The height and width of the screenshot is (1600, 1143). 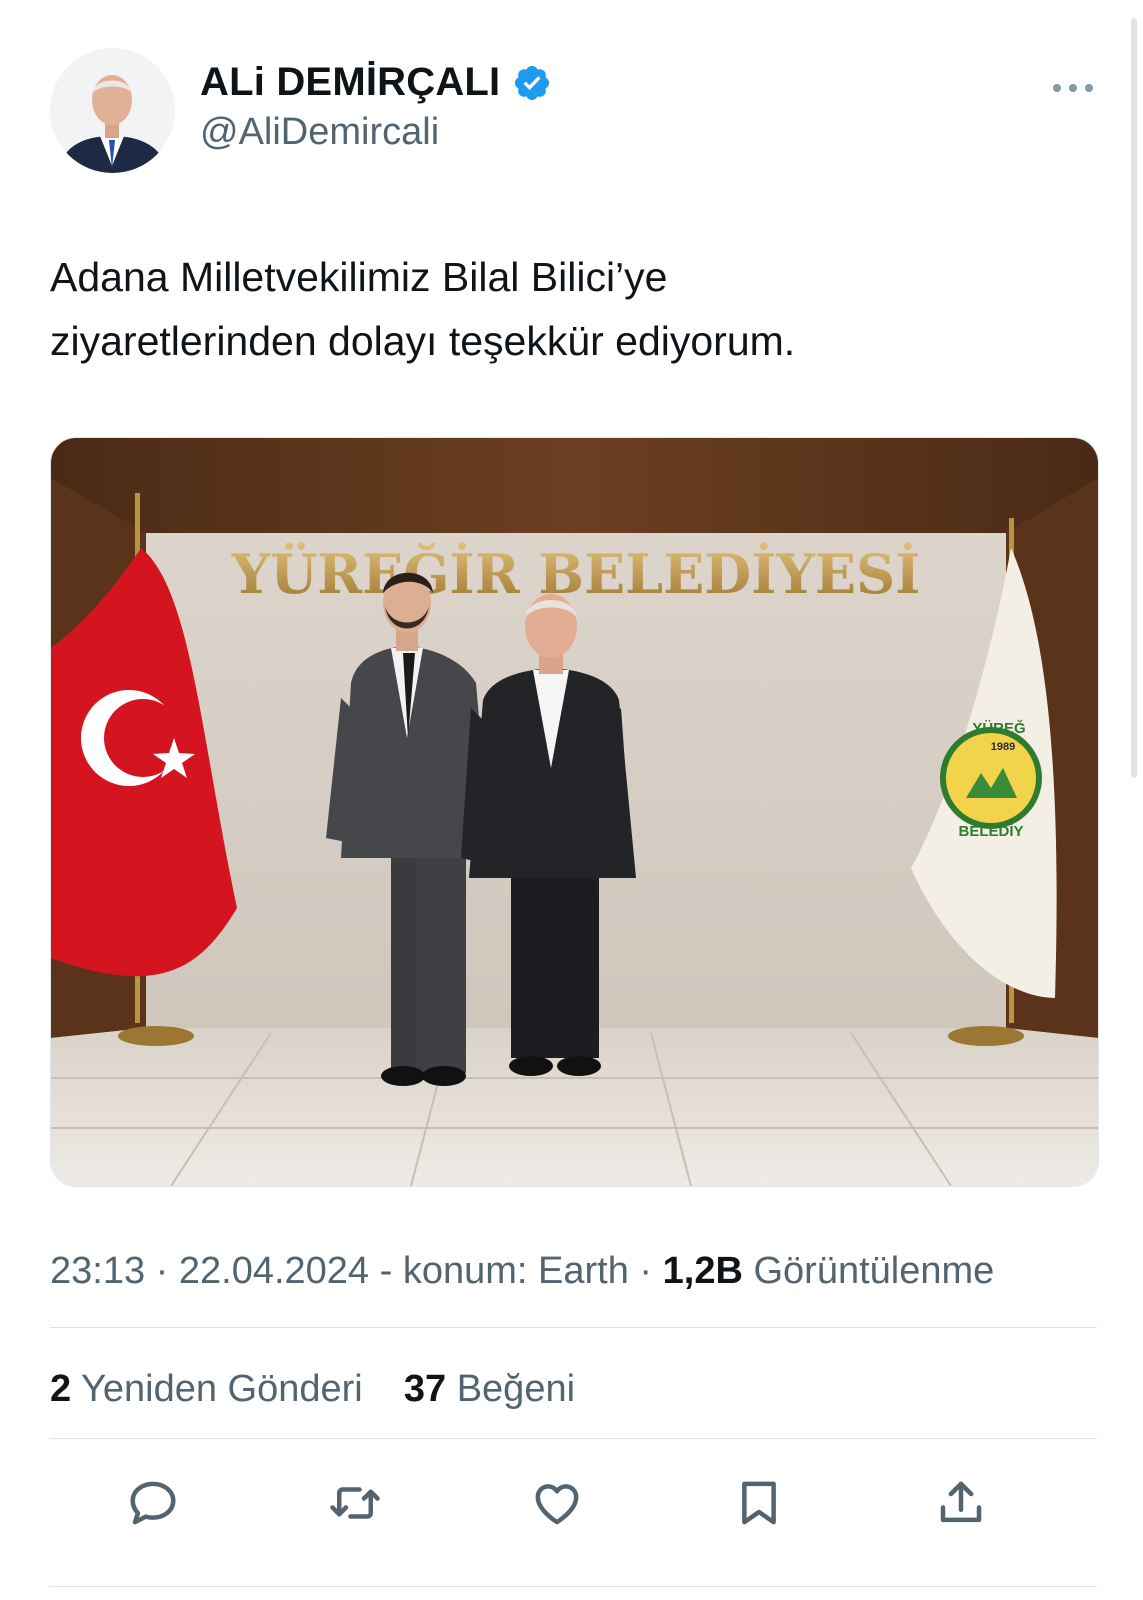 I want to click on action-bar, so click(x=573, y=1505).